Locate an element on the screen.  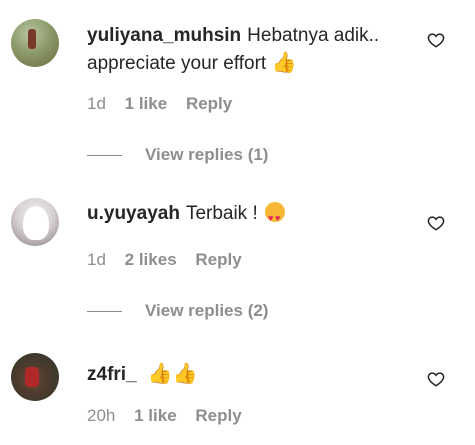
comment-meta: 1d 1 like Reply is located at coordinates (166, 104).